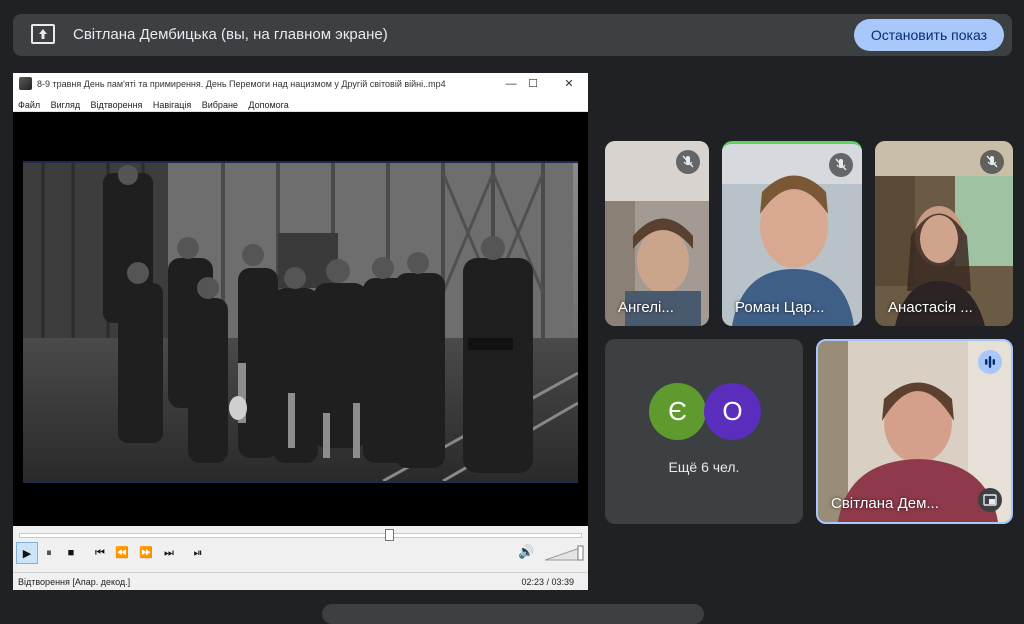 This screenshot has width=1024, height=624. I want to click on menu-view: Вигляд, so click(66, 105).